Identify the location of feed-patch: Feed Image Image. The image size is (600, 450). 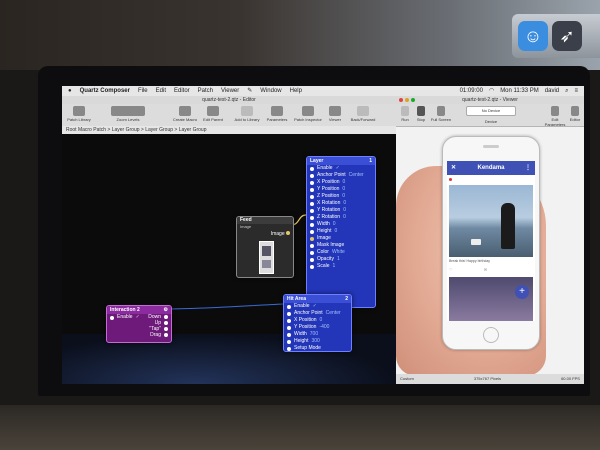
(265, 247).